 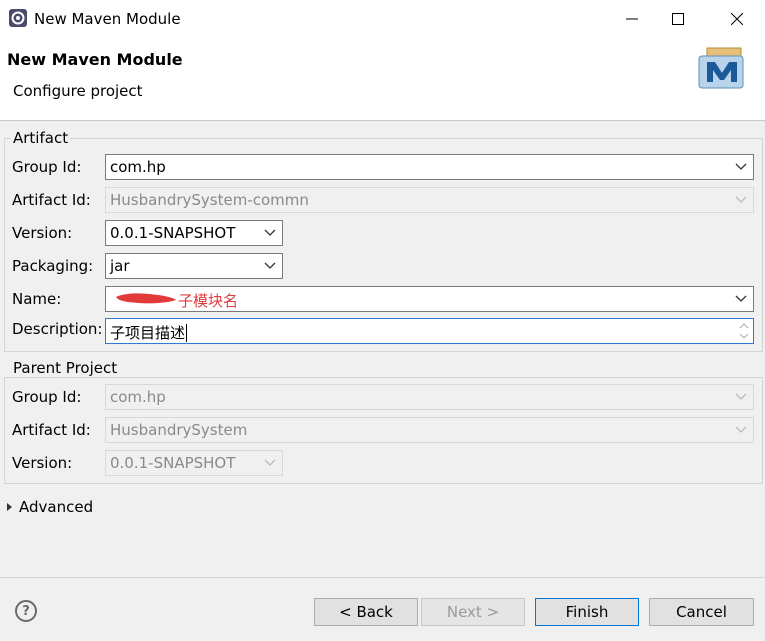 What do you see at coordinates (47, 397) in the screenshot?
I see `parent-group-id-label: Group Id:` at bounding box center [47, 397].